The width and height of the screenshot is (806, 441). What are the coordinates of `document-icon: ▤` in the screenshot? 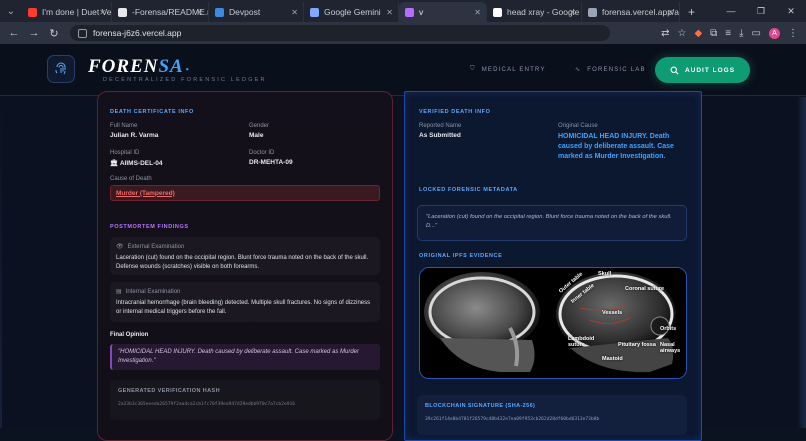 It's located at (119, 292).